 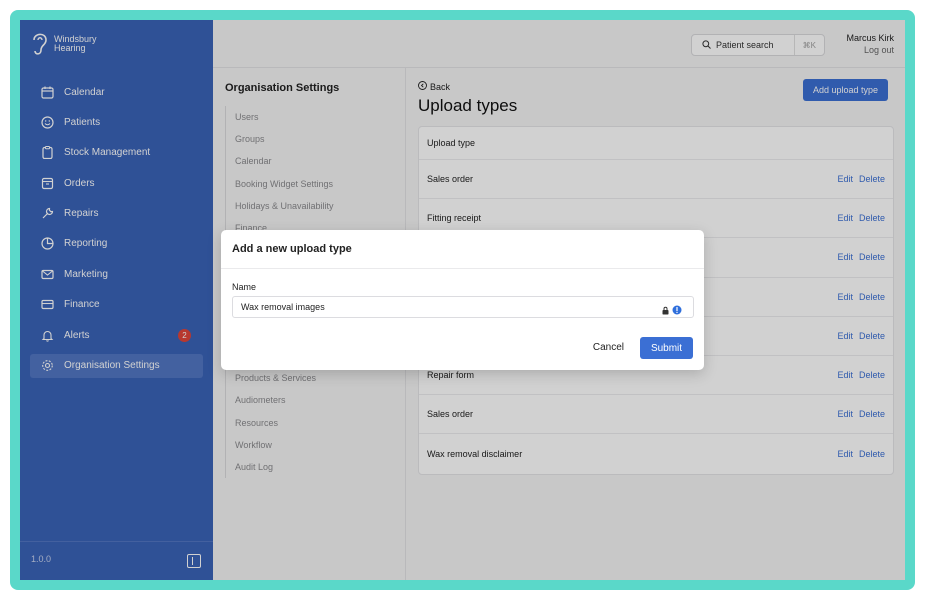 What do you see at coordinates (462, 268) in the screenshot?
I see `modal-divider` at bounding box center [462, 268].